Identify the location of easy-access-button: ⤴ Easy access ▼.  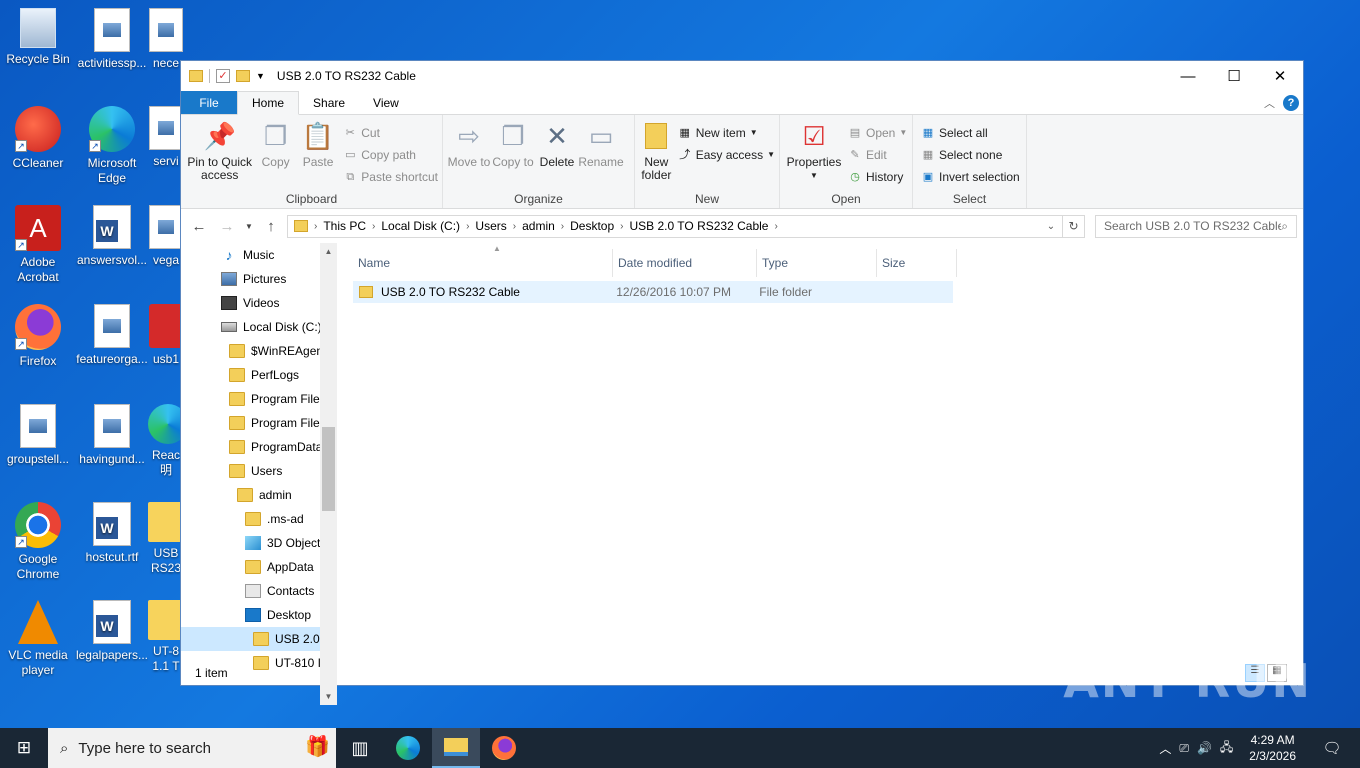
(726, 154).